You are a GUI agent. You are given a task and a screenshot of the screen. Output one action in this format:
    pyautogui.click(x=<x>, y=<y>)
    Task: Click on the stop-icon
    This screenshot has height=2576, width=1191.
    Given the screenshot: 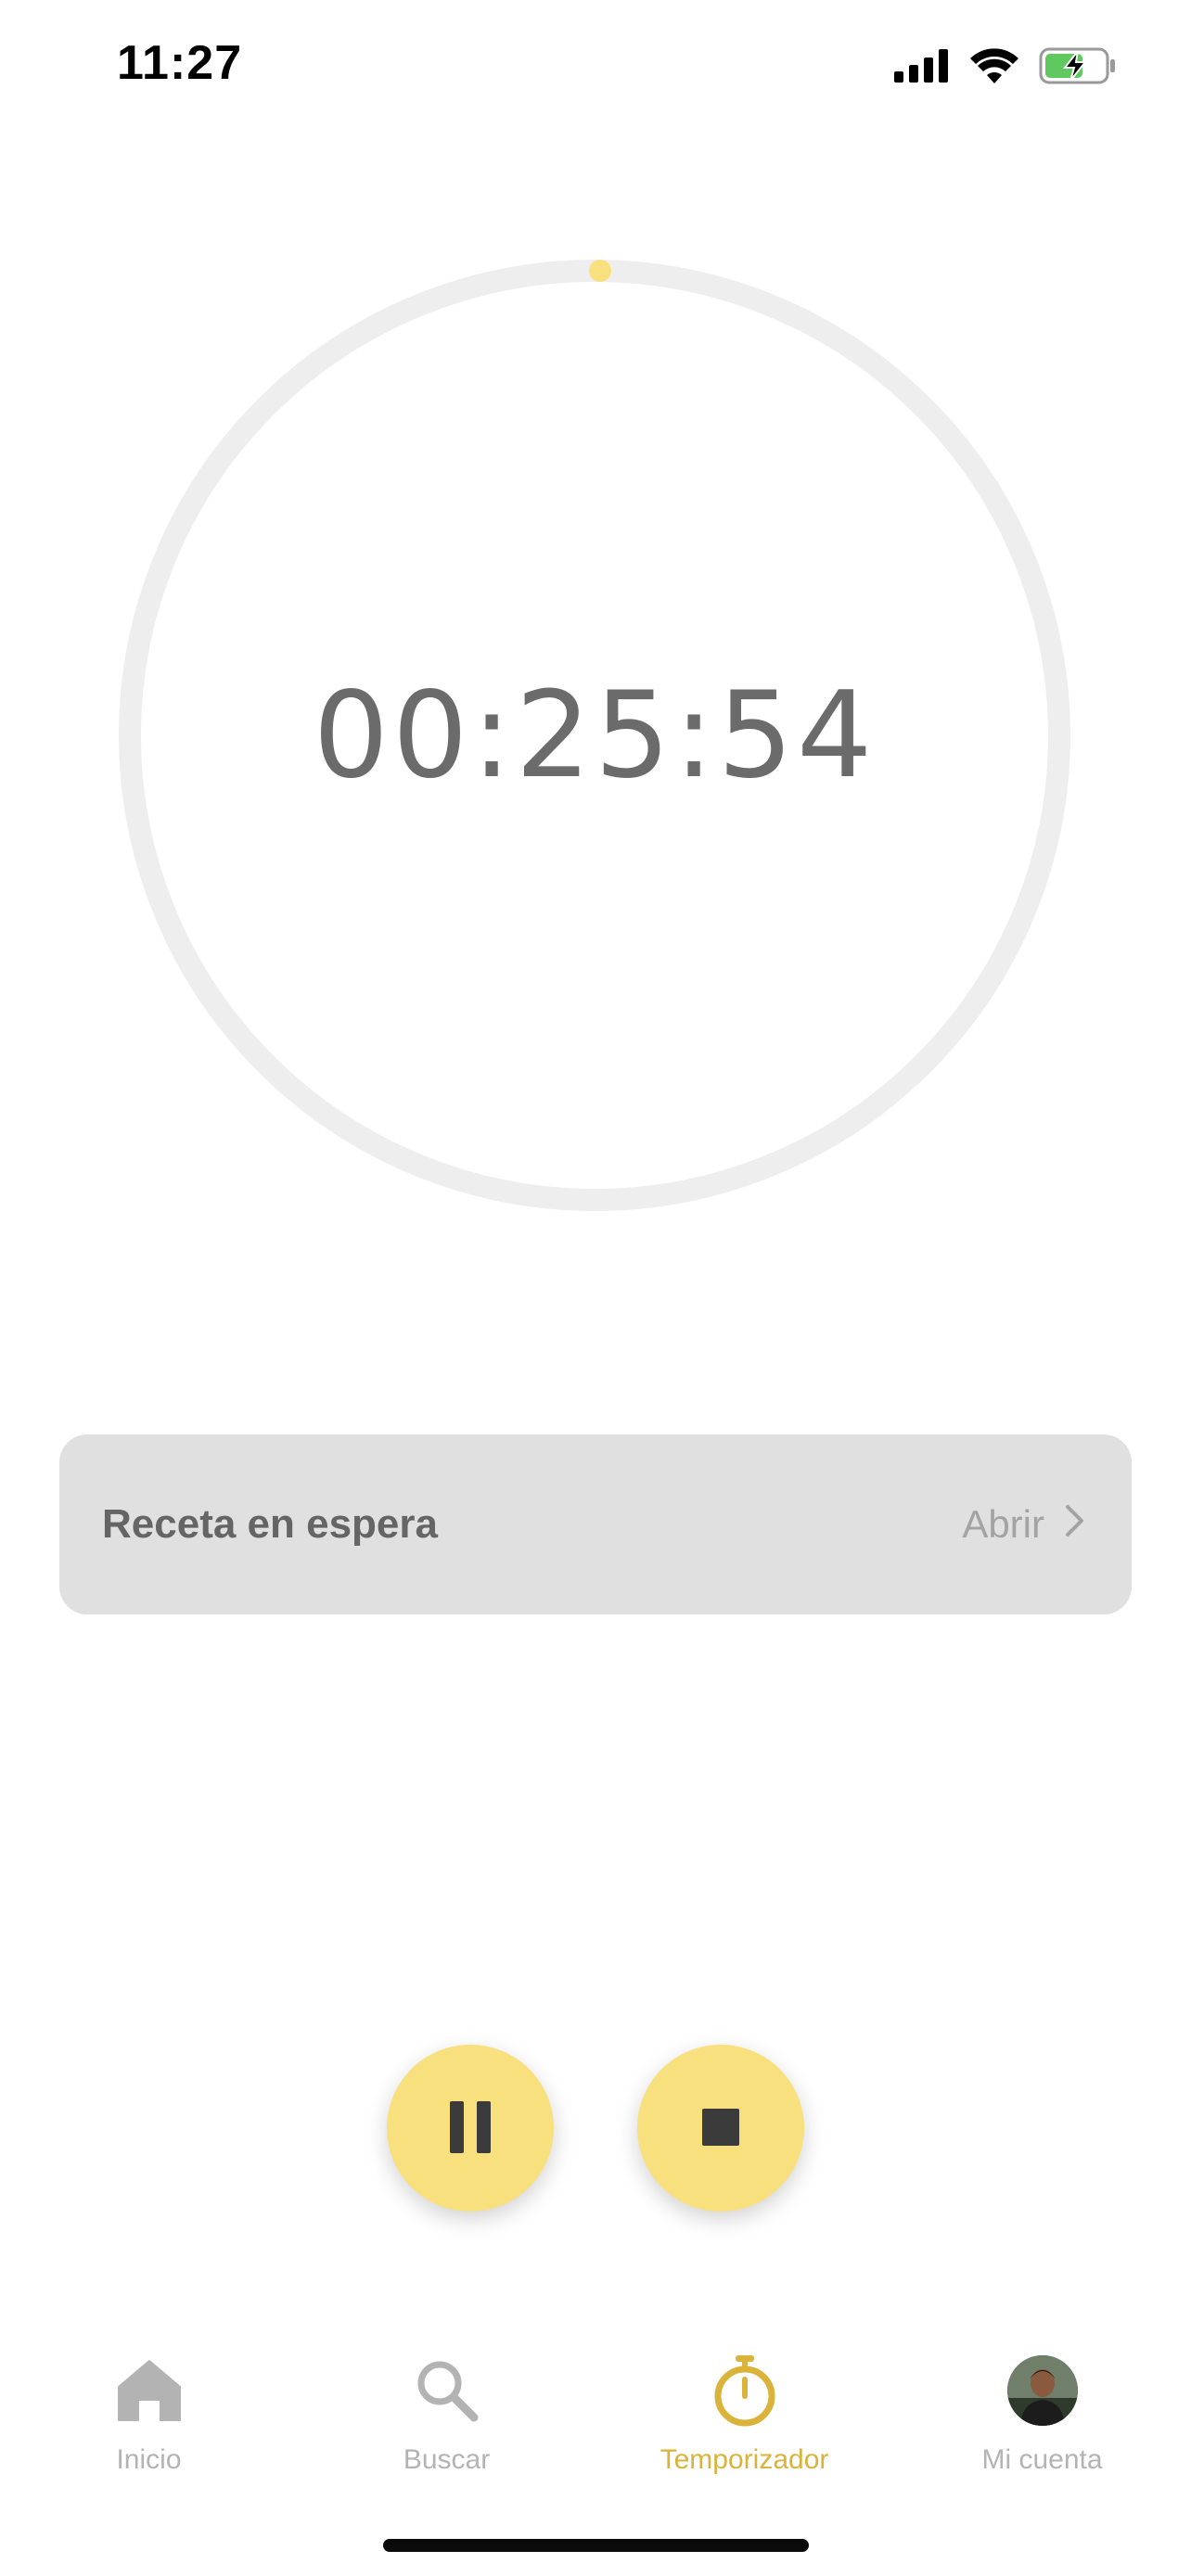 What is the action you would take?
    pyautogui.click(x=720, y=2128)
    